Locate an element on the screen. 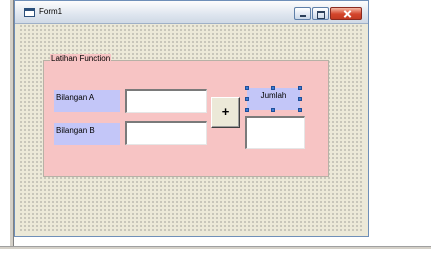  jumlah-label: Jumlah is located at coordinates (273, 99).